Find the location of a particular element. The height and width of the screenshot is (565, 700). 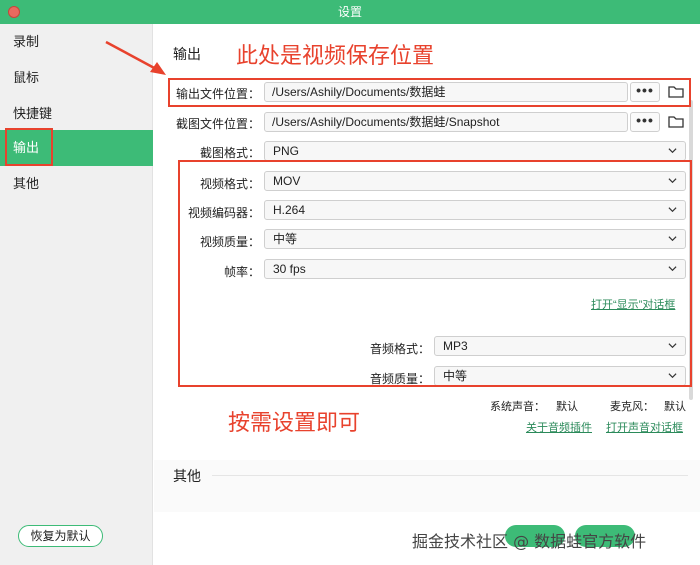

window-title: 设置 is located at coordinates (349, 12).